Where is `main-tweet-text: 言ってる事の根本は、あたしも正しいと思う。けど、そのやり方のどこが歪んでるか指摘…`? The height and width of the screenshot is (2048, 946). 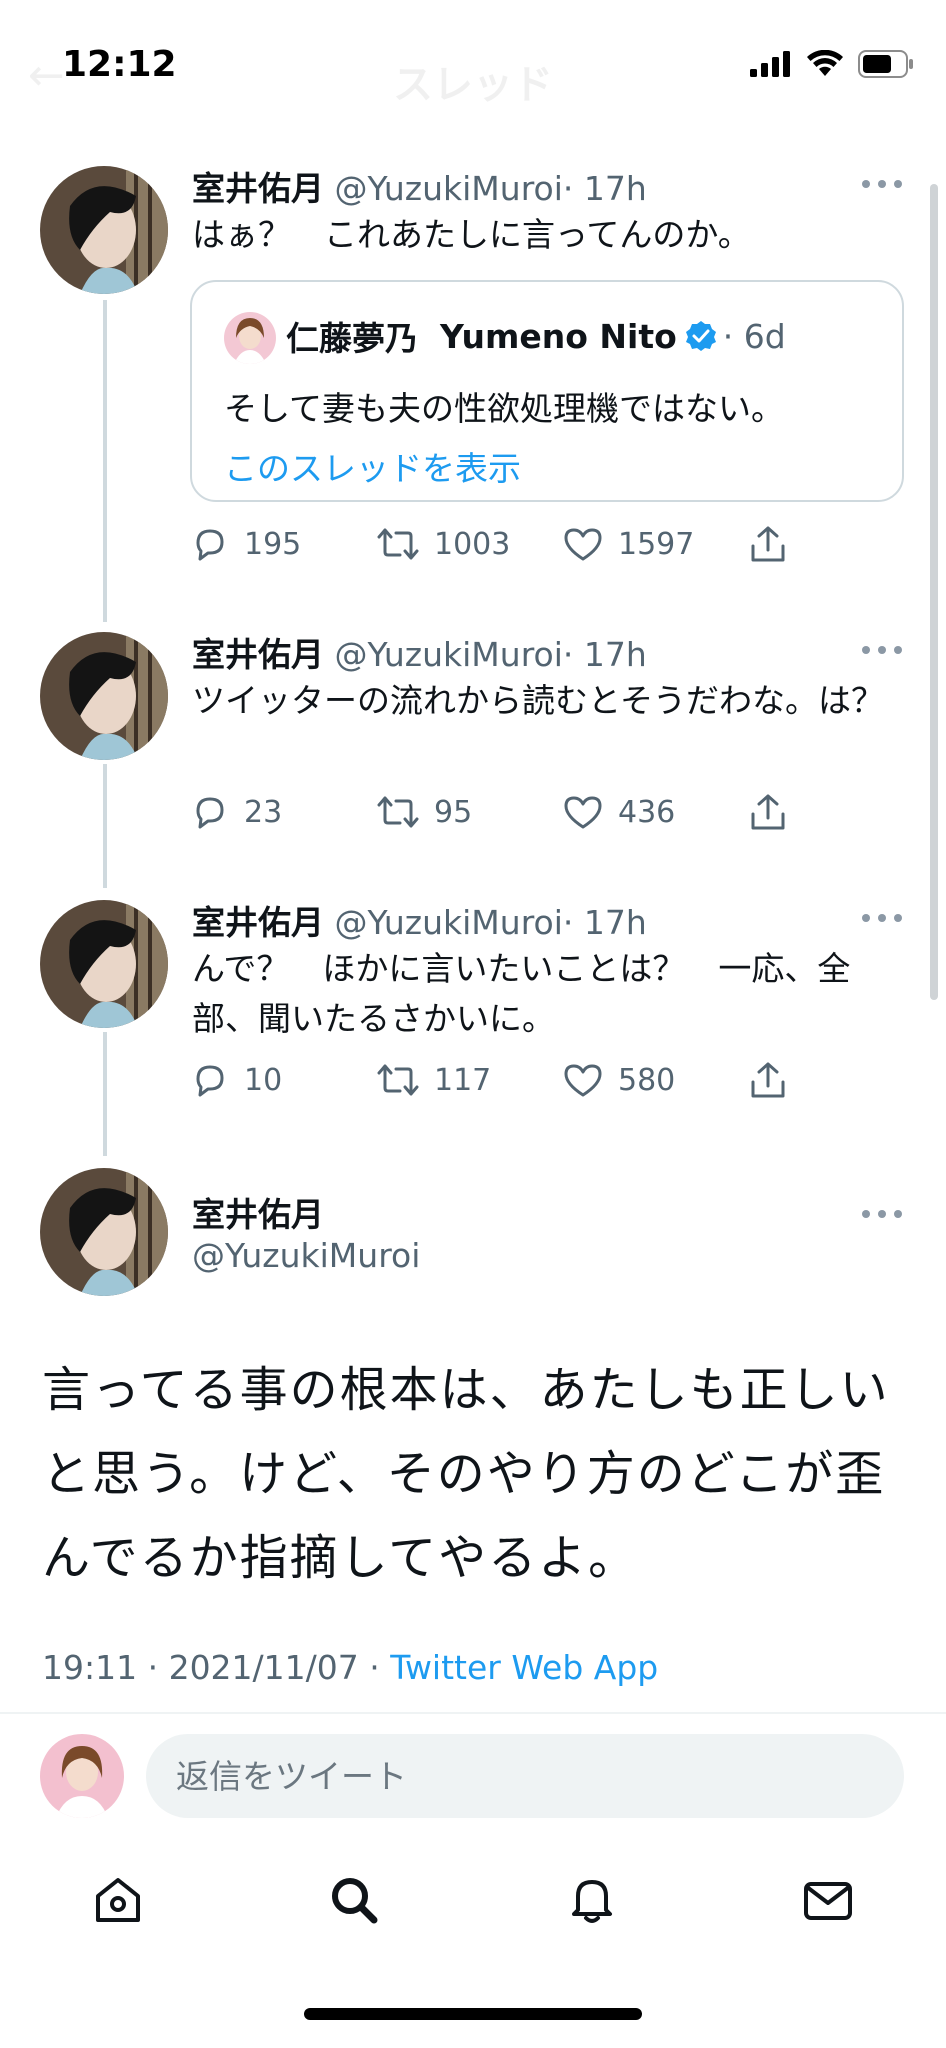 main-tweet-text: 言ってる事の根本は、あたしも正しいと思う。けど、そのやり方のどこが歪んでるか指摘… is located at coordinates (466, 1474).